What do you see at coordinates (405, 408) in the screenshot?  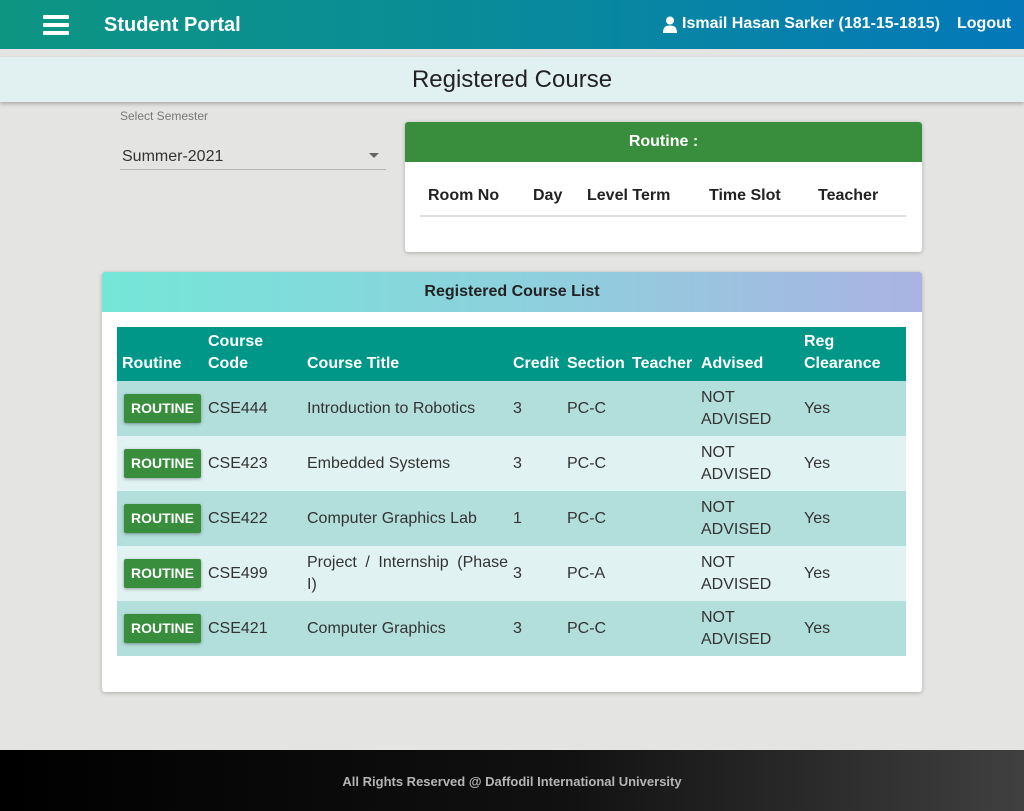 I see `course-title: Introduction to Robotics` at bounding box center [405, 408].